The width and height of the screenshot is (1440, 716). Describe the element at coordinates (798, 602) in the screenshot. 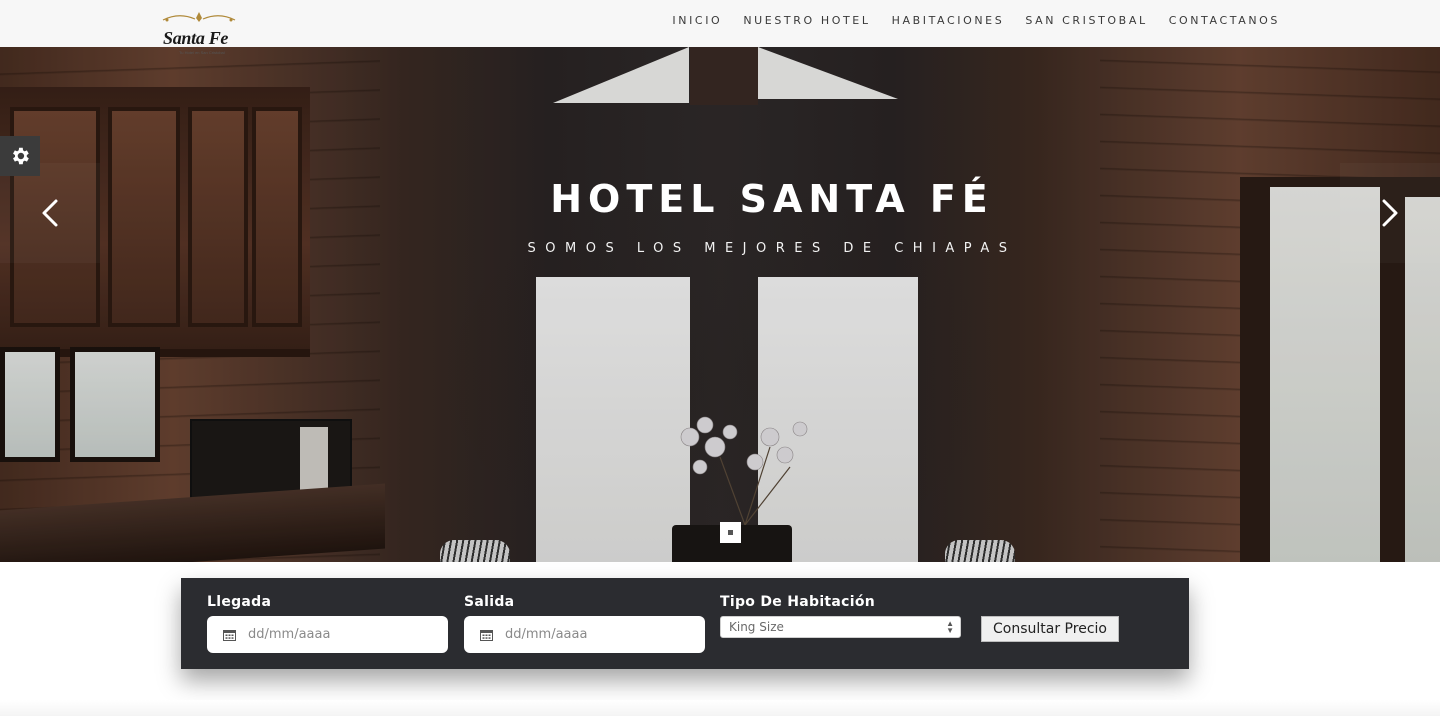

I see `room-type-label: Tipo De Habitación` at that location.